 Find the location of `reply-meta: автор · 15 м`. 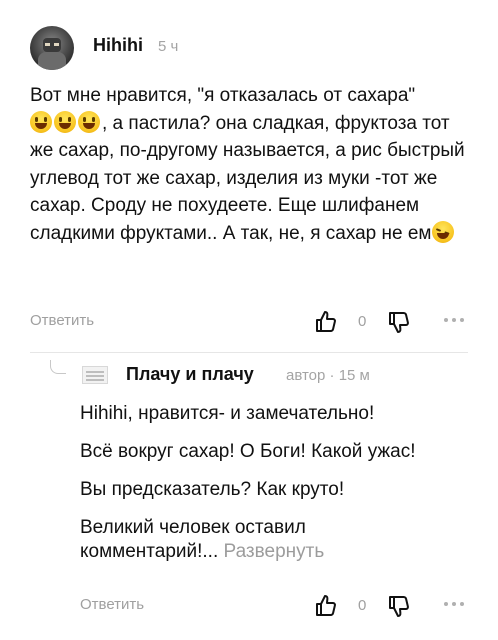

reply-meta: автор · 15 м is located at coordinates (328, 375).